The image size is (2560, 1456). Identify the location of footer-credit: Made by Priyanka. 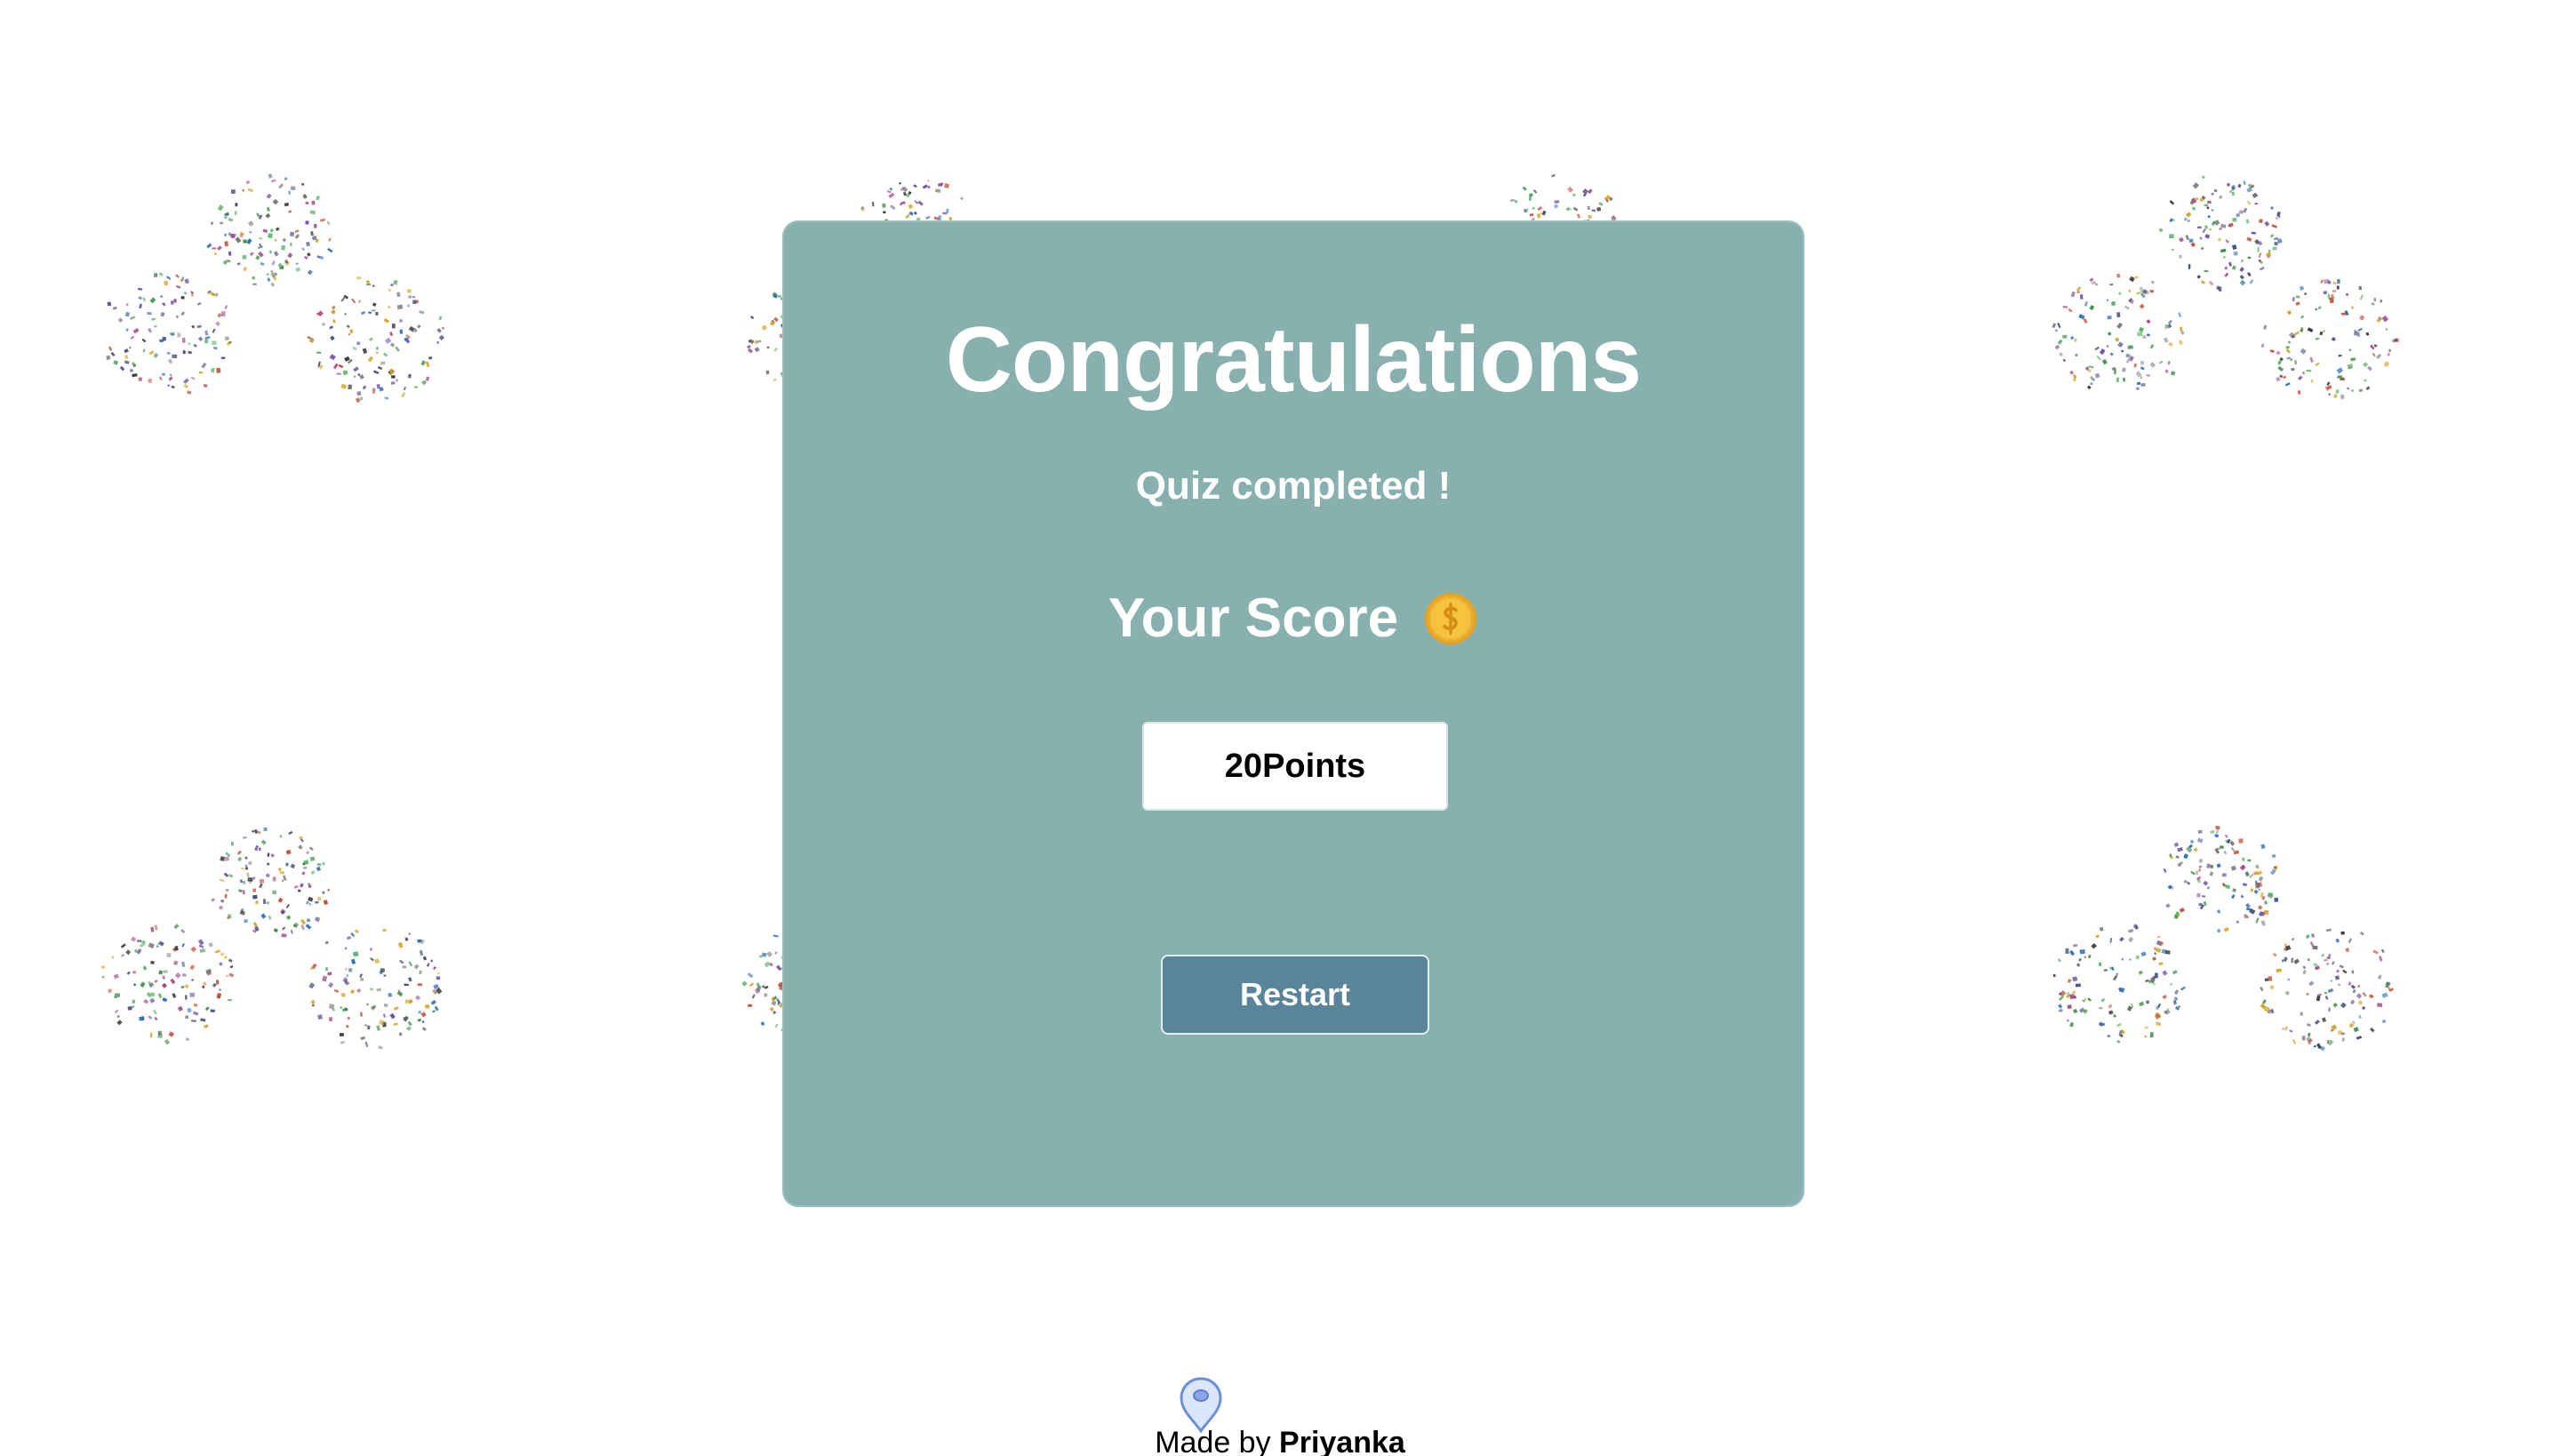
(1280, 1441).